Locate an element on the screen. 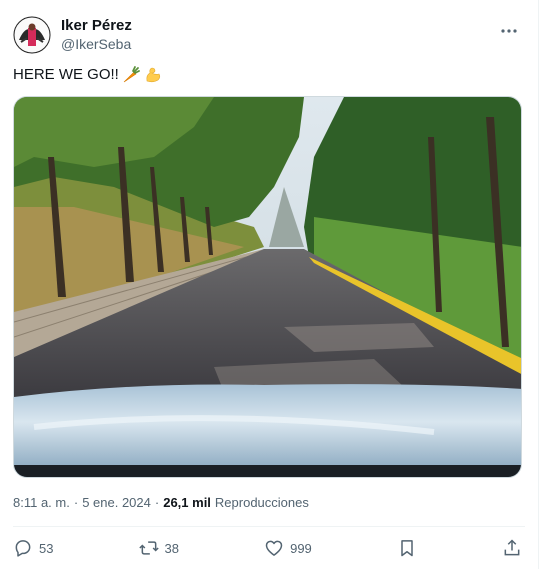 This screenshot has width=539, height=569. action-bar: 53 38 999 is located at coordinates (267, 548).